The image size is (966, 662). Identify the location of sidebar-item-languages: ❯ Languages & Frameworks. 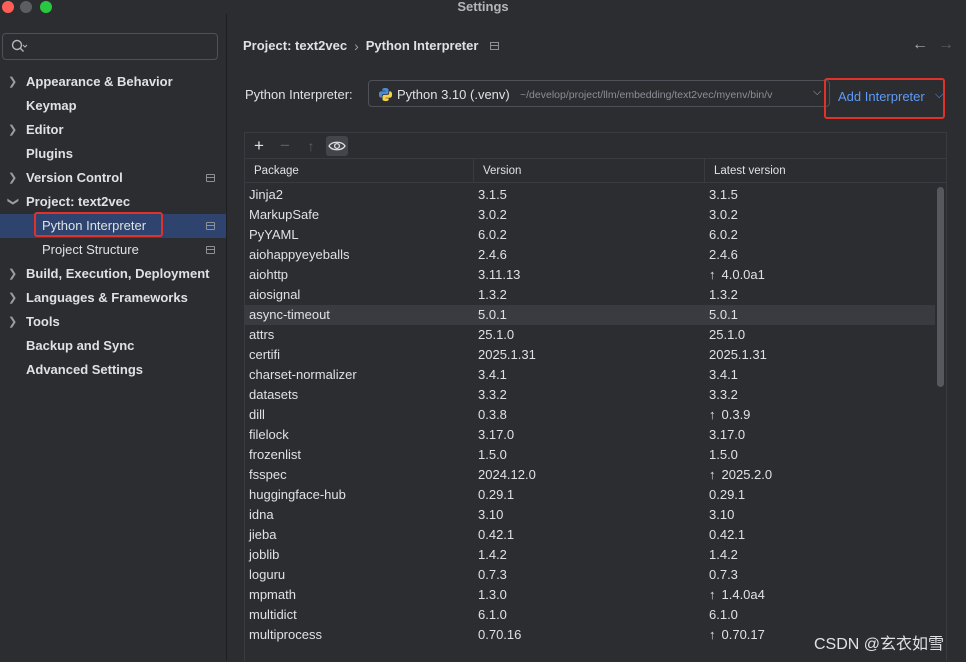
(113, 298).